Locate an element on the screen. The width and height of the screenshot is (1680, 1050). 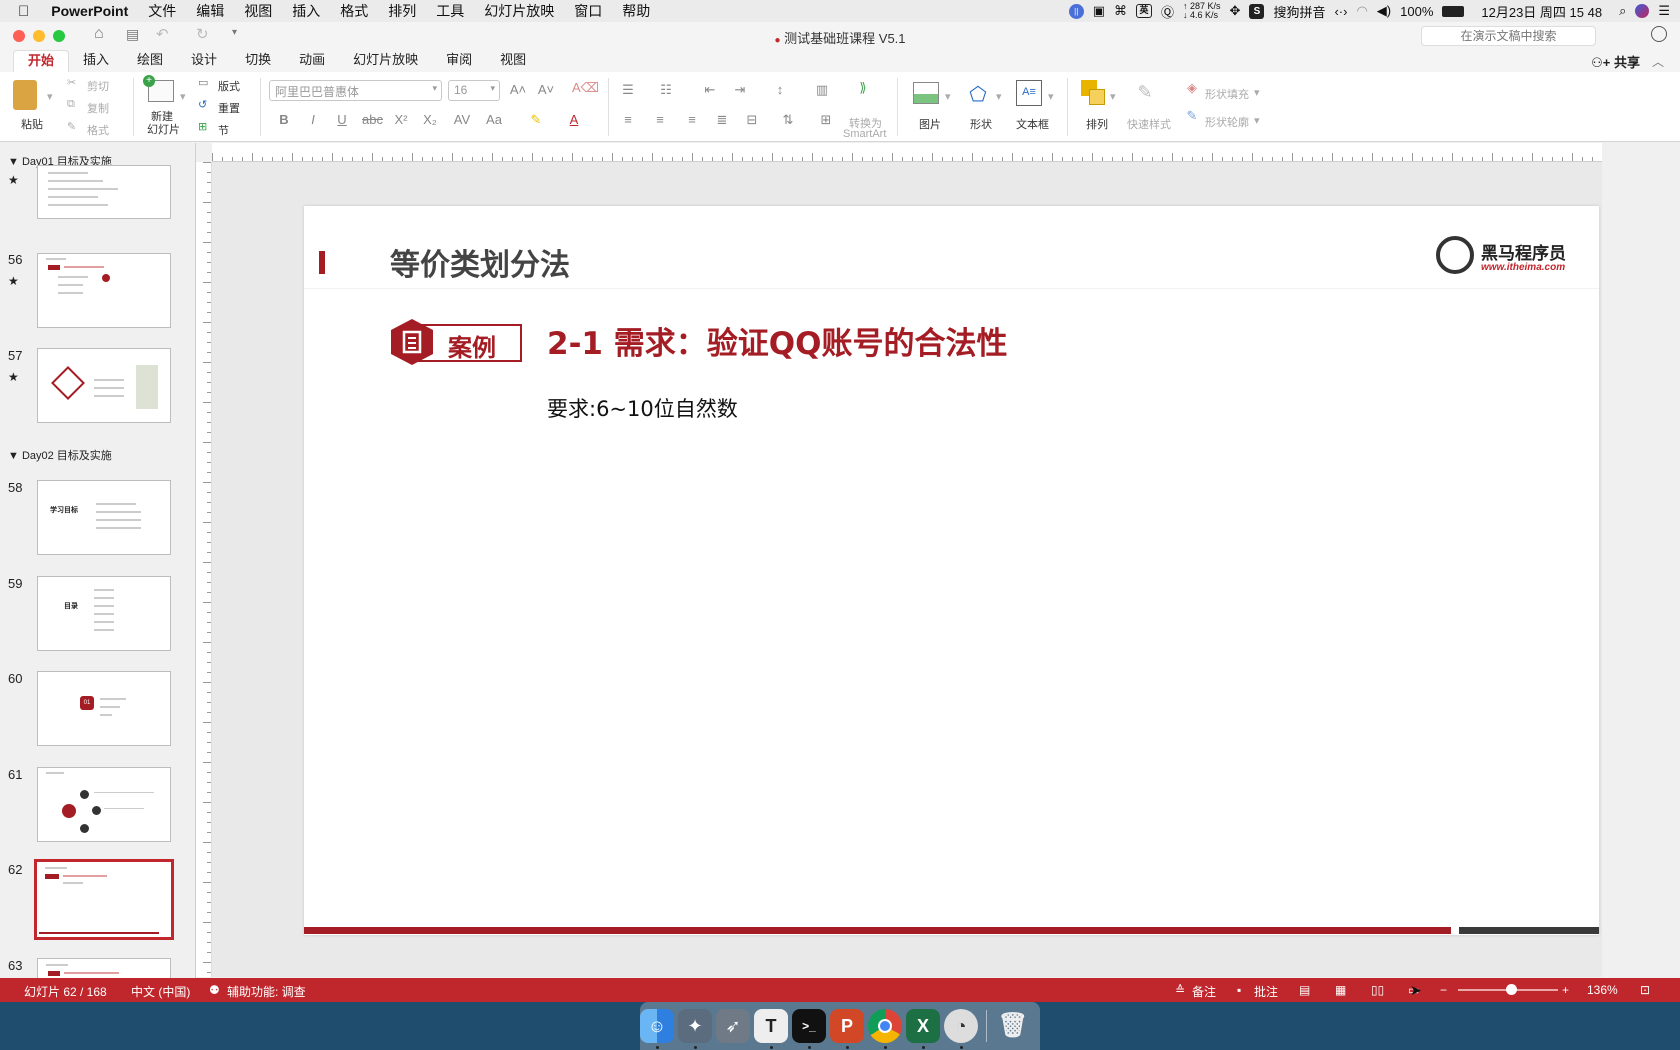
menu-file: 文件 is located at coordinates (162, 11).